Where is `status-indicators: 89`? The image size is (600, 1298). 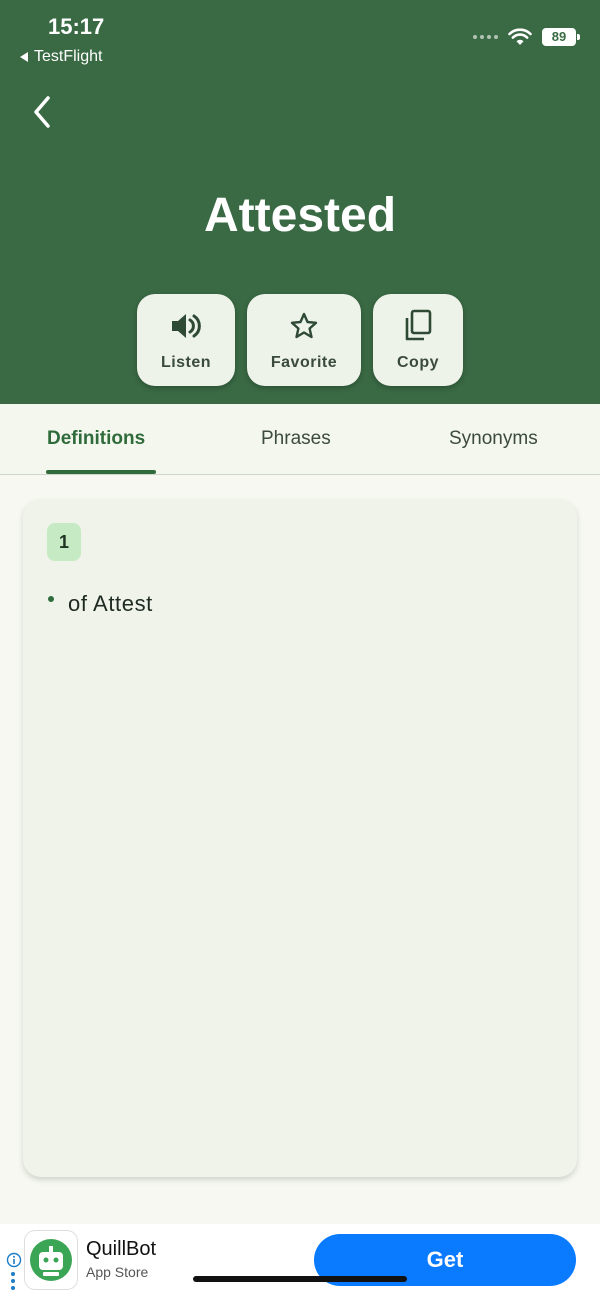 status-indicators: 89 is located at coordinates (526, 37).